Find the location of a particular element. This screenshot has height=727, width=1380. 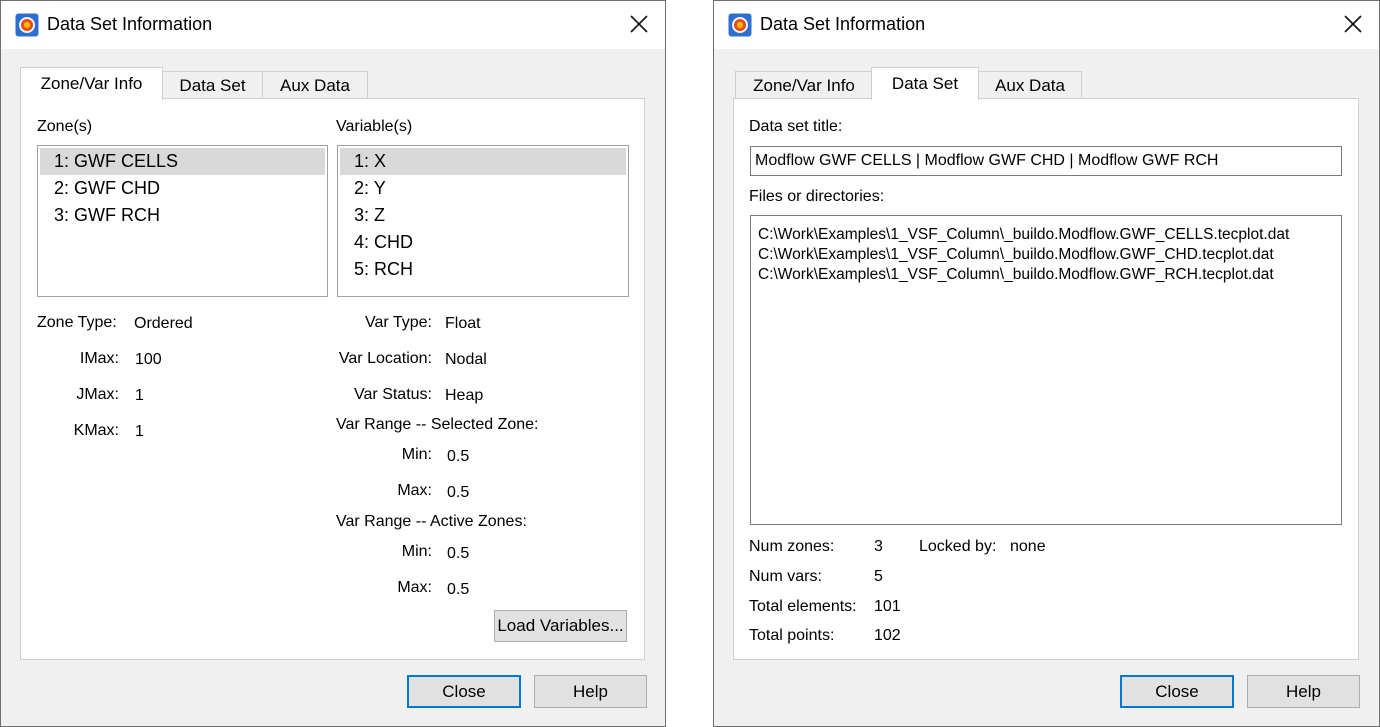

variables-label: Variable(s) is located at coordinates (374, 126).